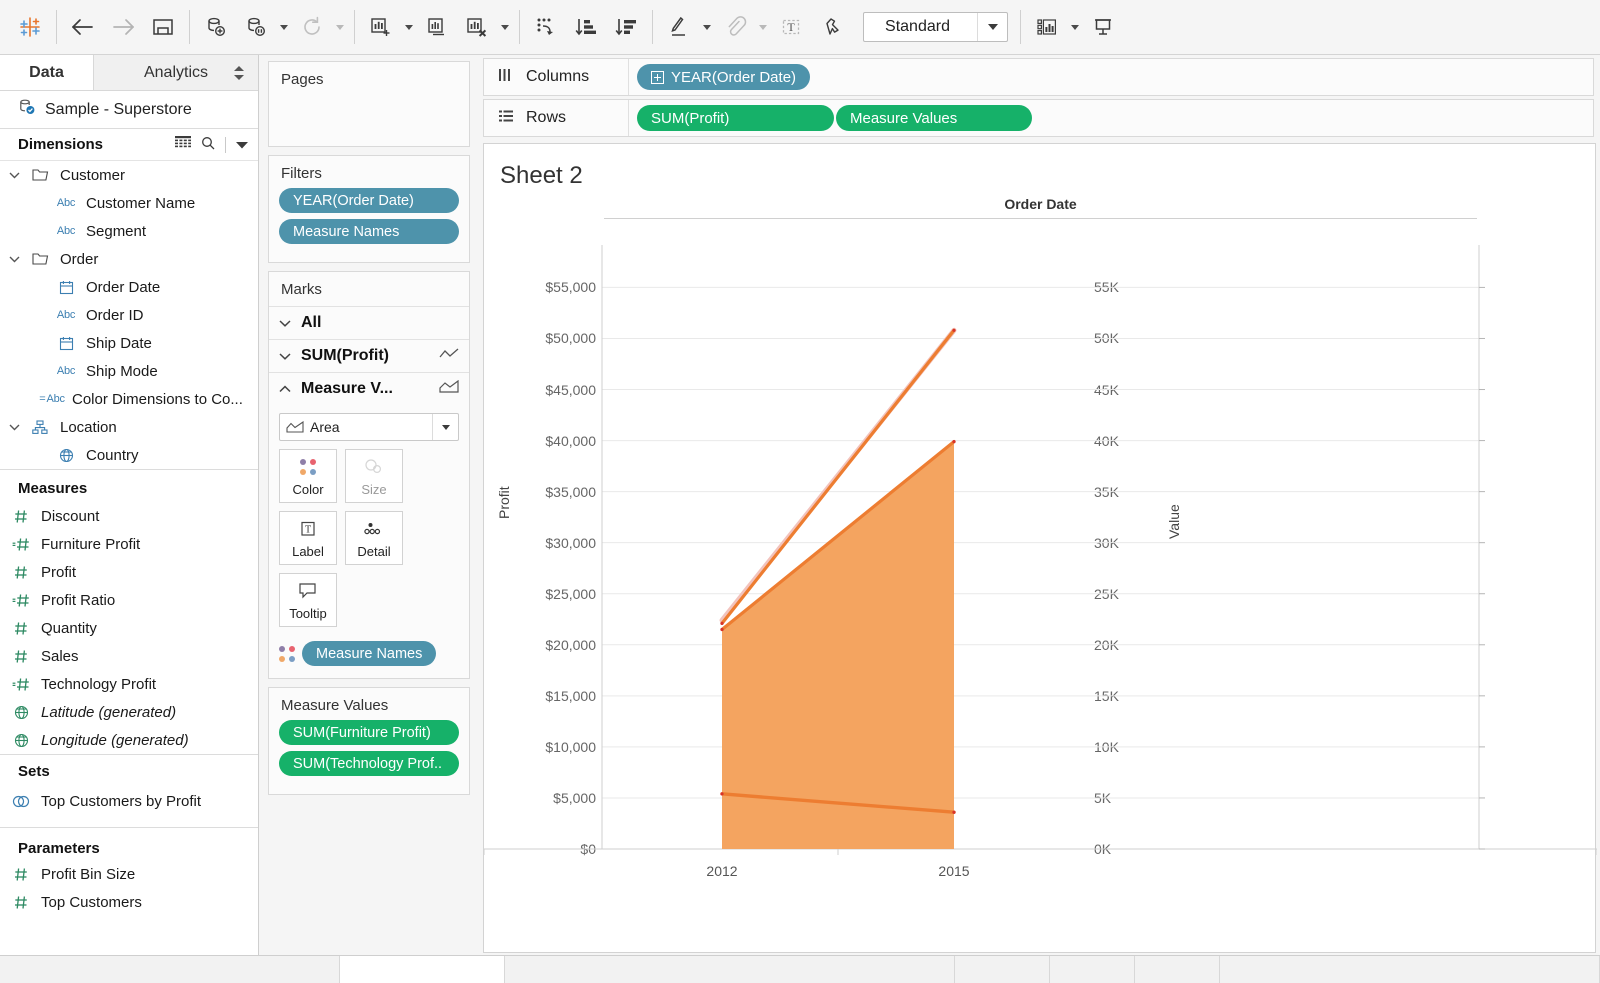  Describe the element at coordinates (286, 389) in the screenshot. I see `chevron-up-icon` at that location.